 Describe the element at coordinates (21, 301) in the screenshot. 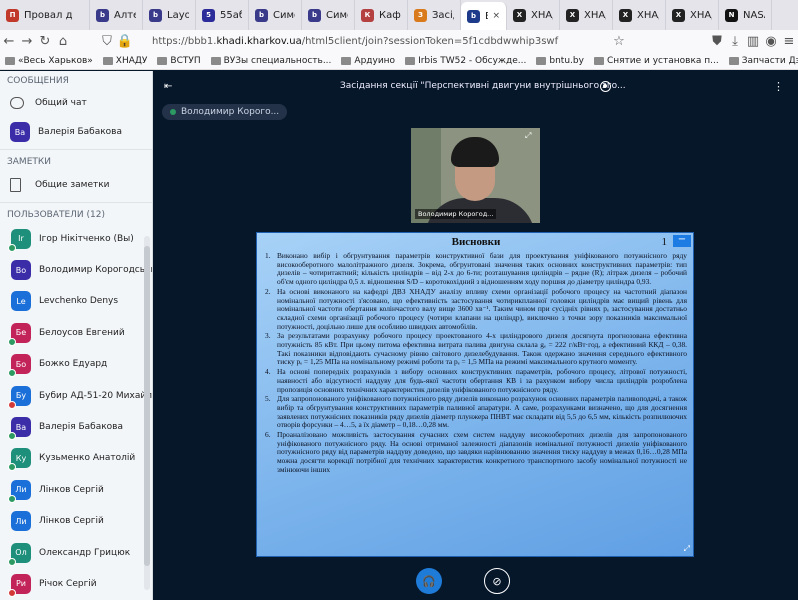

I see `avatar-initials: Le` at that location.